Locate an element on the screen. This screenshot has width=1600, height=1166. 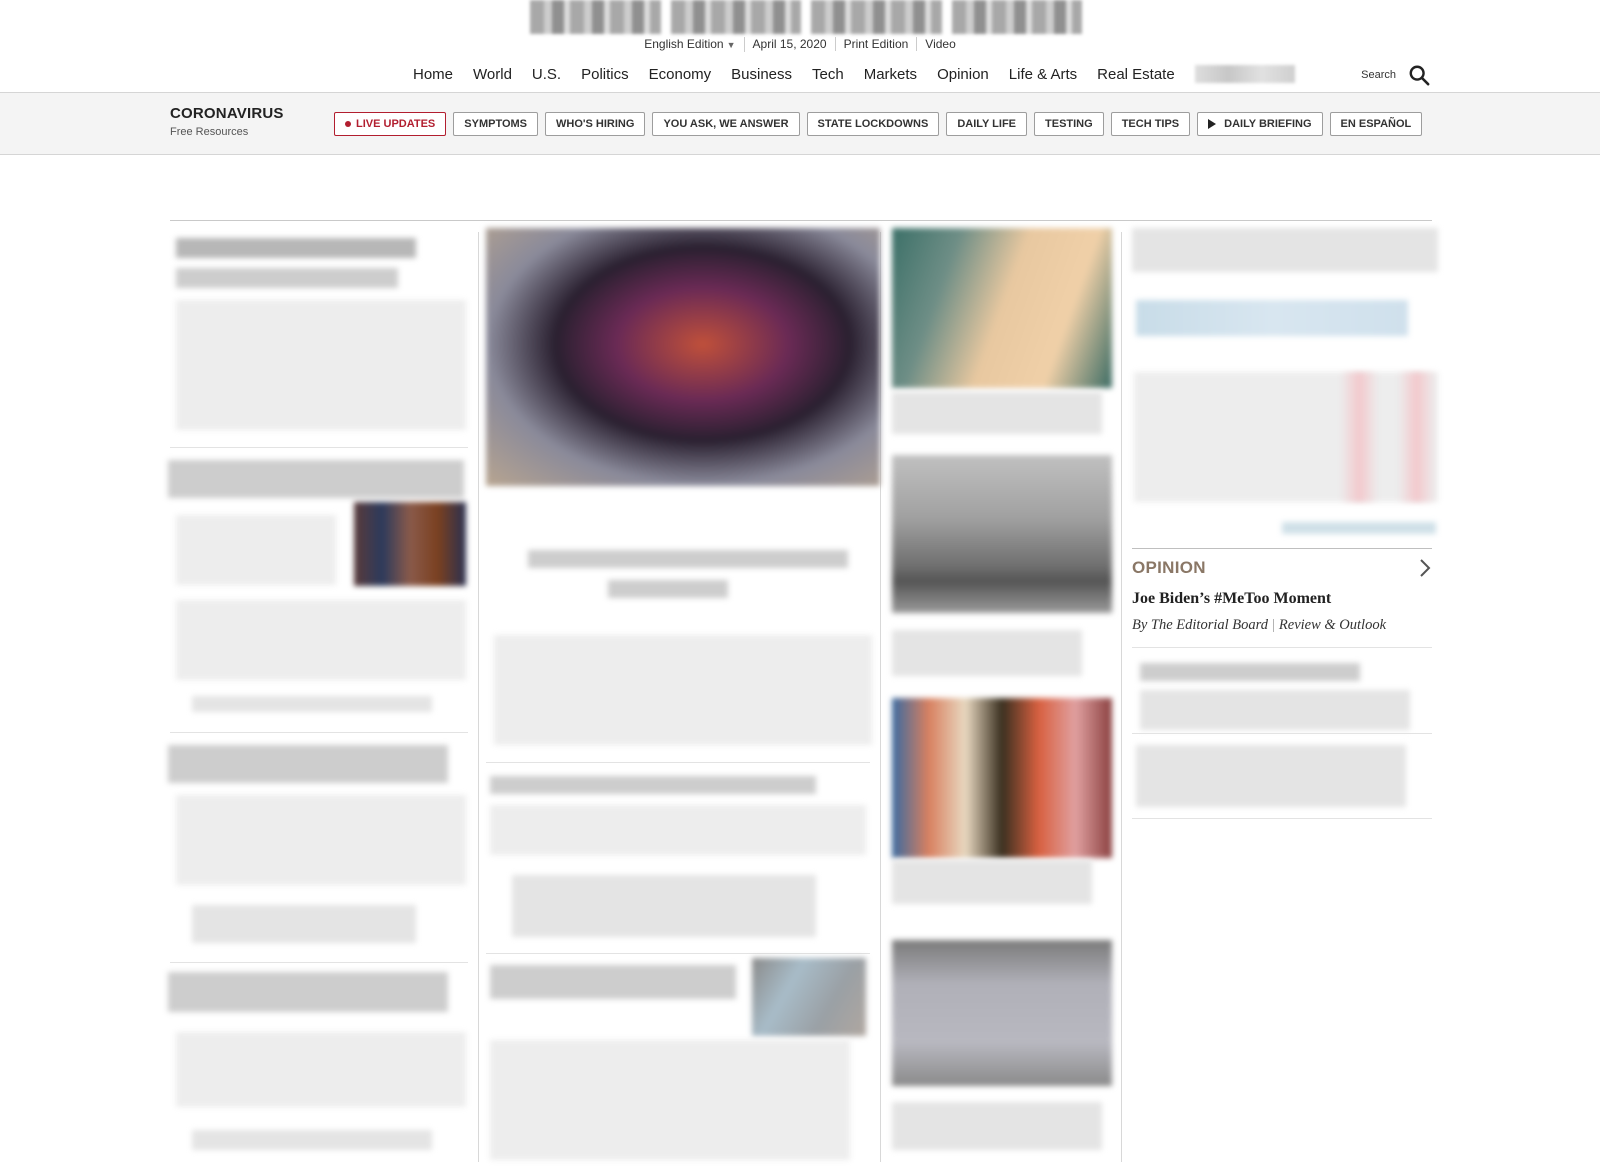
nav-world: World is located at coordinates (492, 75).